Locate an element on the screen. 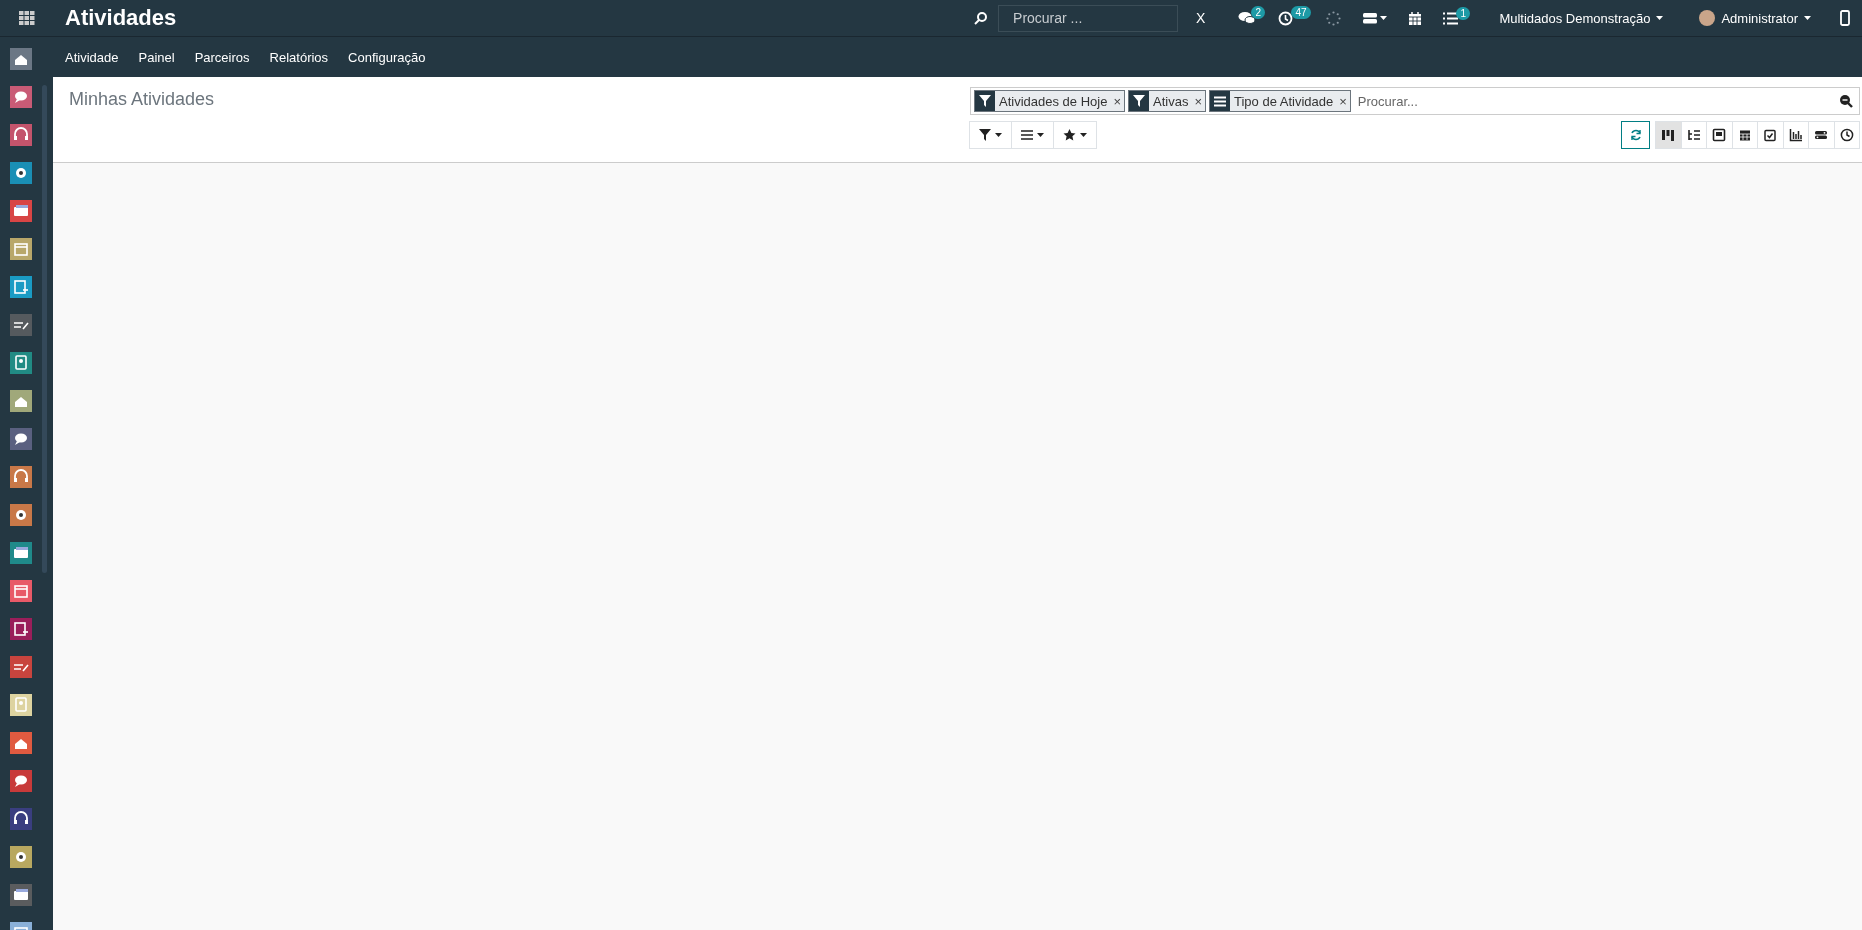 This screenshot has width=1862, height=930. activity-view-button is located at coordinates (1770, 135).